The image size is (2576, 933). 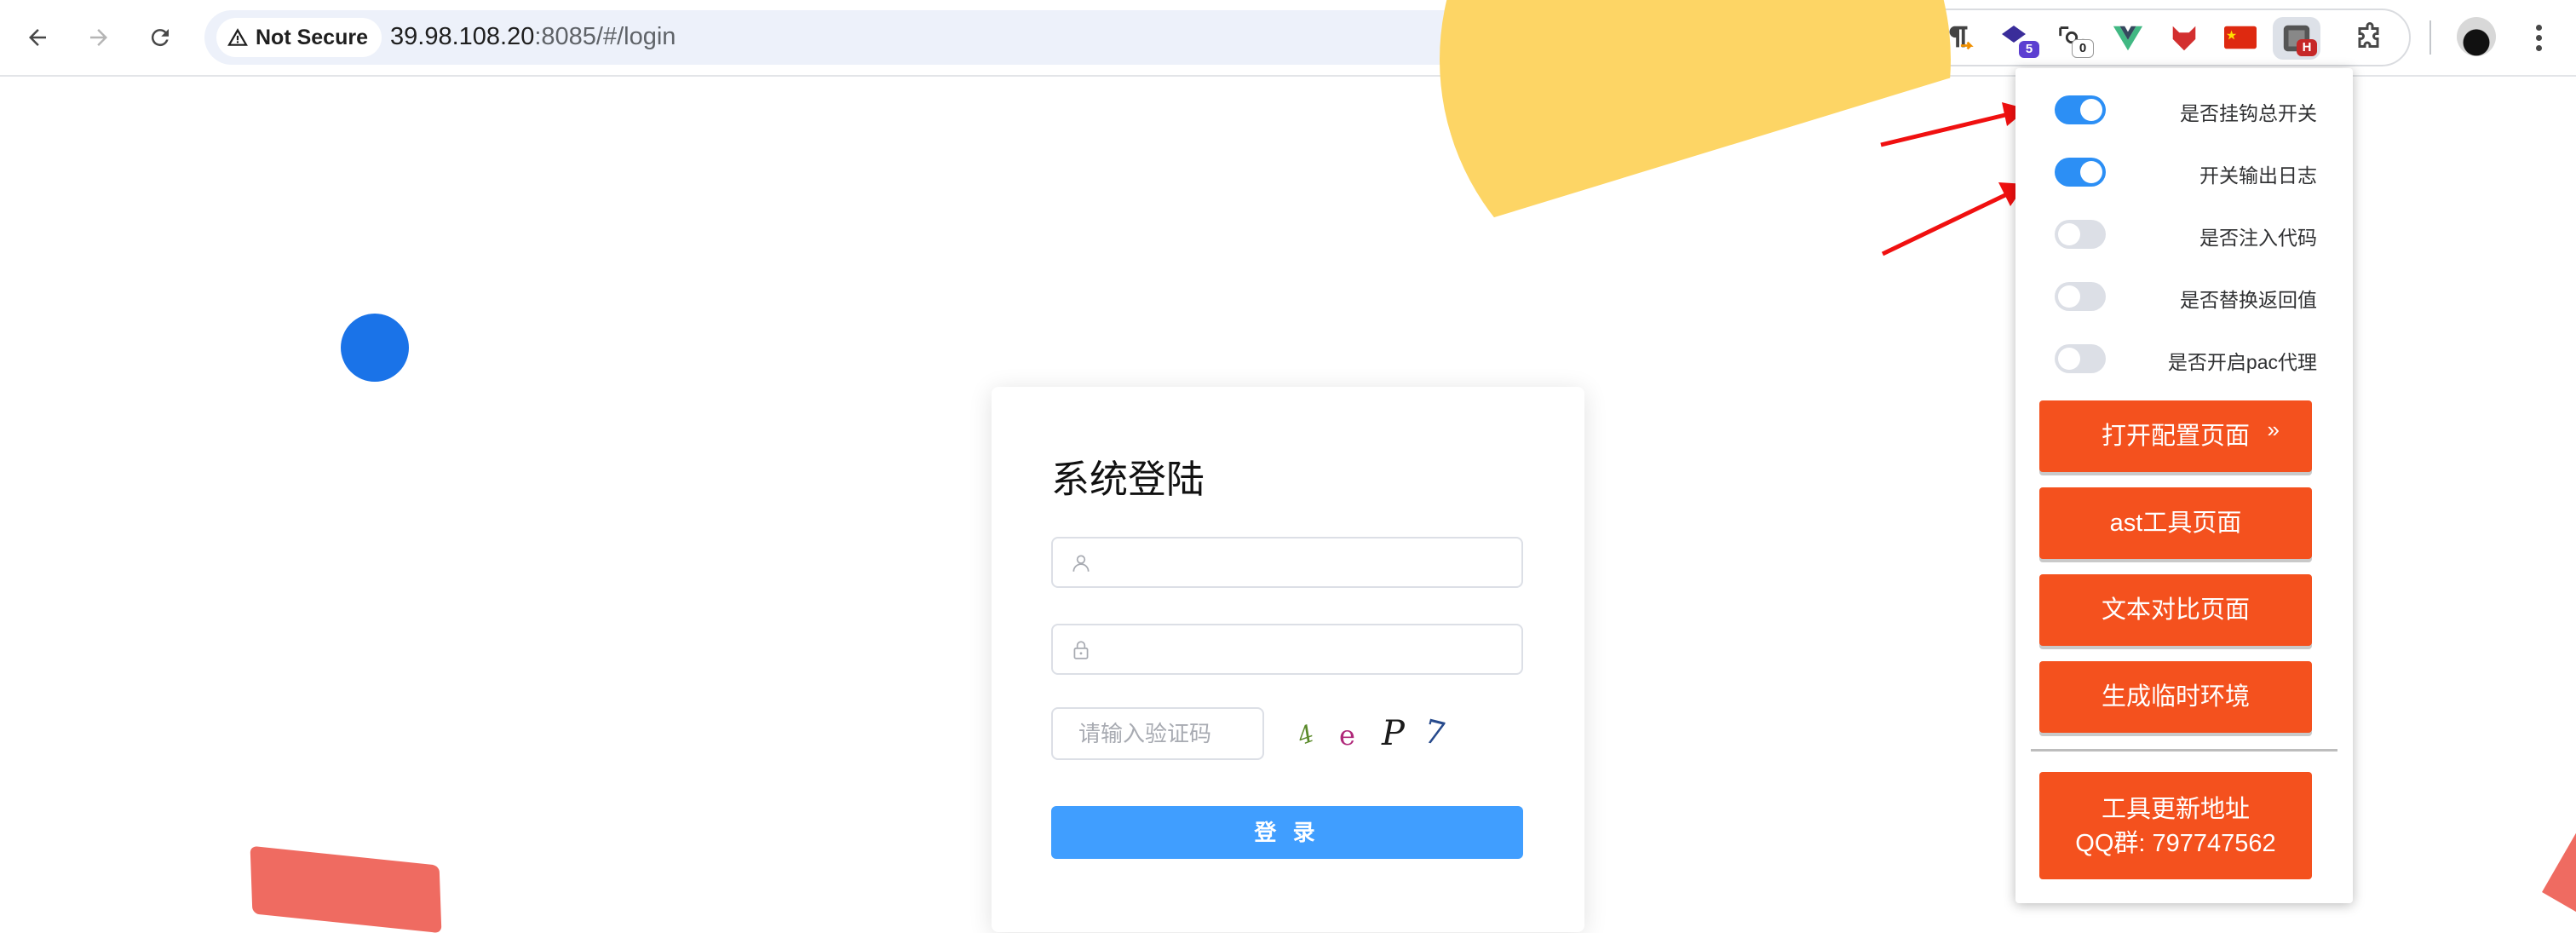 I want to click on captcha-image: 4 e P 7, so click(x=1381, y=736).